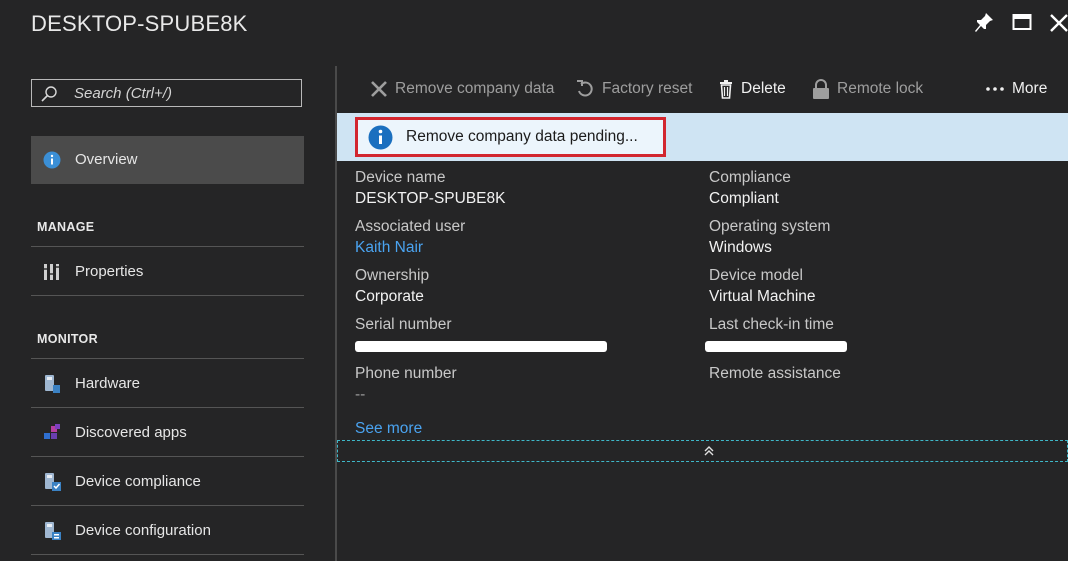 Image resolution: width=1068 pixels, height=561 pixels. I want to click on sidebar-item-label: Device compliance, so click(138, 481).